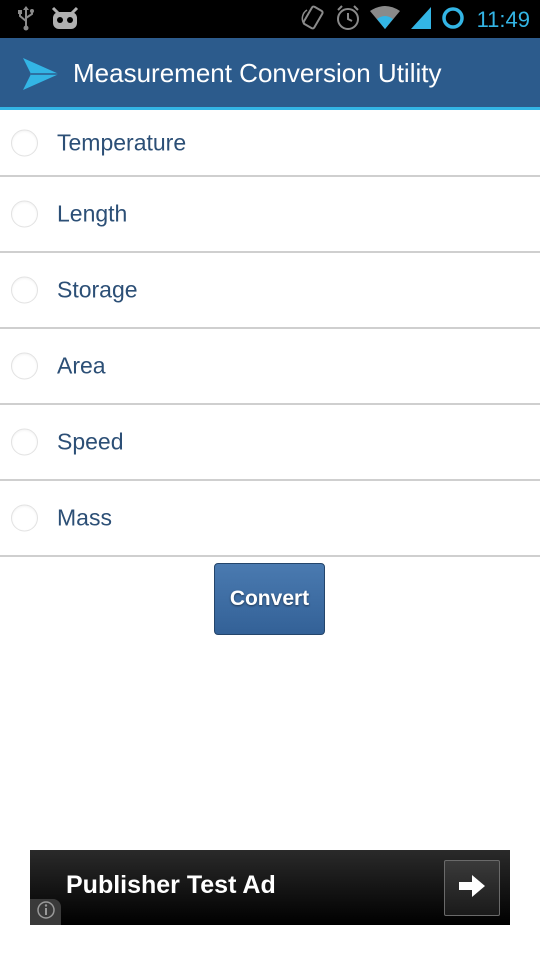  I want to click on radio-label: Mass, so click(84, 517).